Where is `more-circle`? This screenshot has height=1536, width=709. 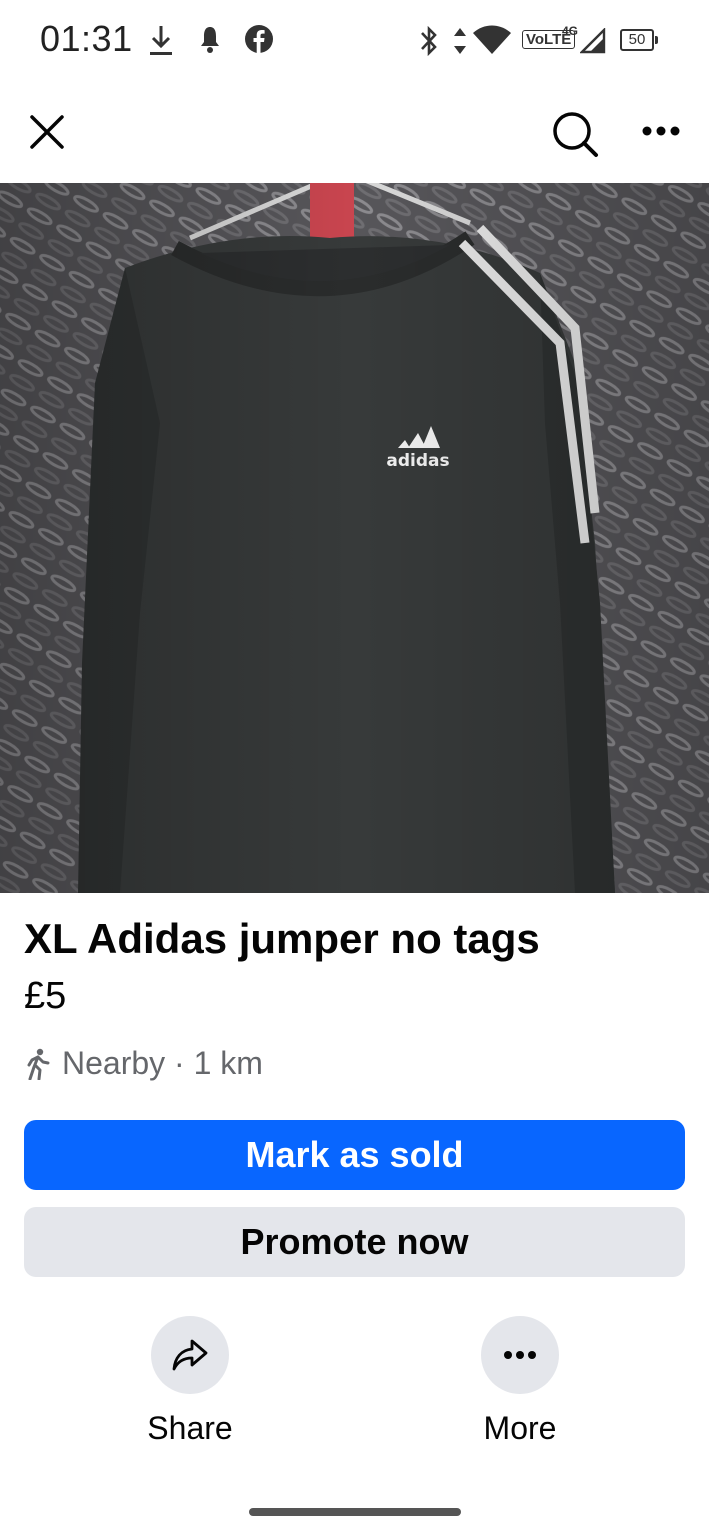
more-circle is located at coordinates (520, 1355).